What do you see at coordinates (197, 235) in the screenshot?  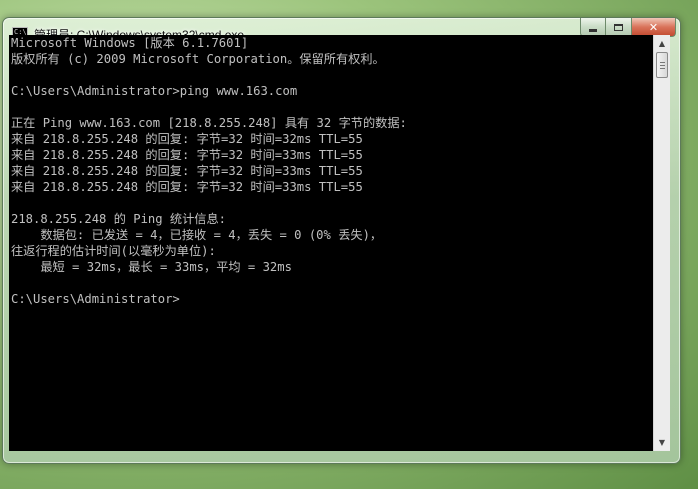 I see `console-line: 数据包: 已发送 = 4，已接收 = 4，丢失 = 0 (0% 丢失)，` at bounding box center [197, 235].